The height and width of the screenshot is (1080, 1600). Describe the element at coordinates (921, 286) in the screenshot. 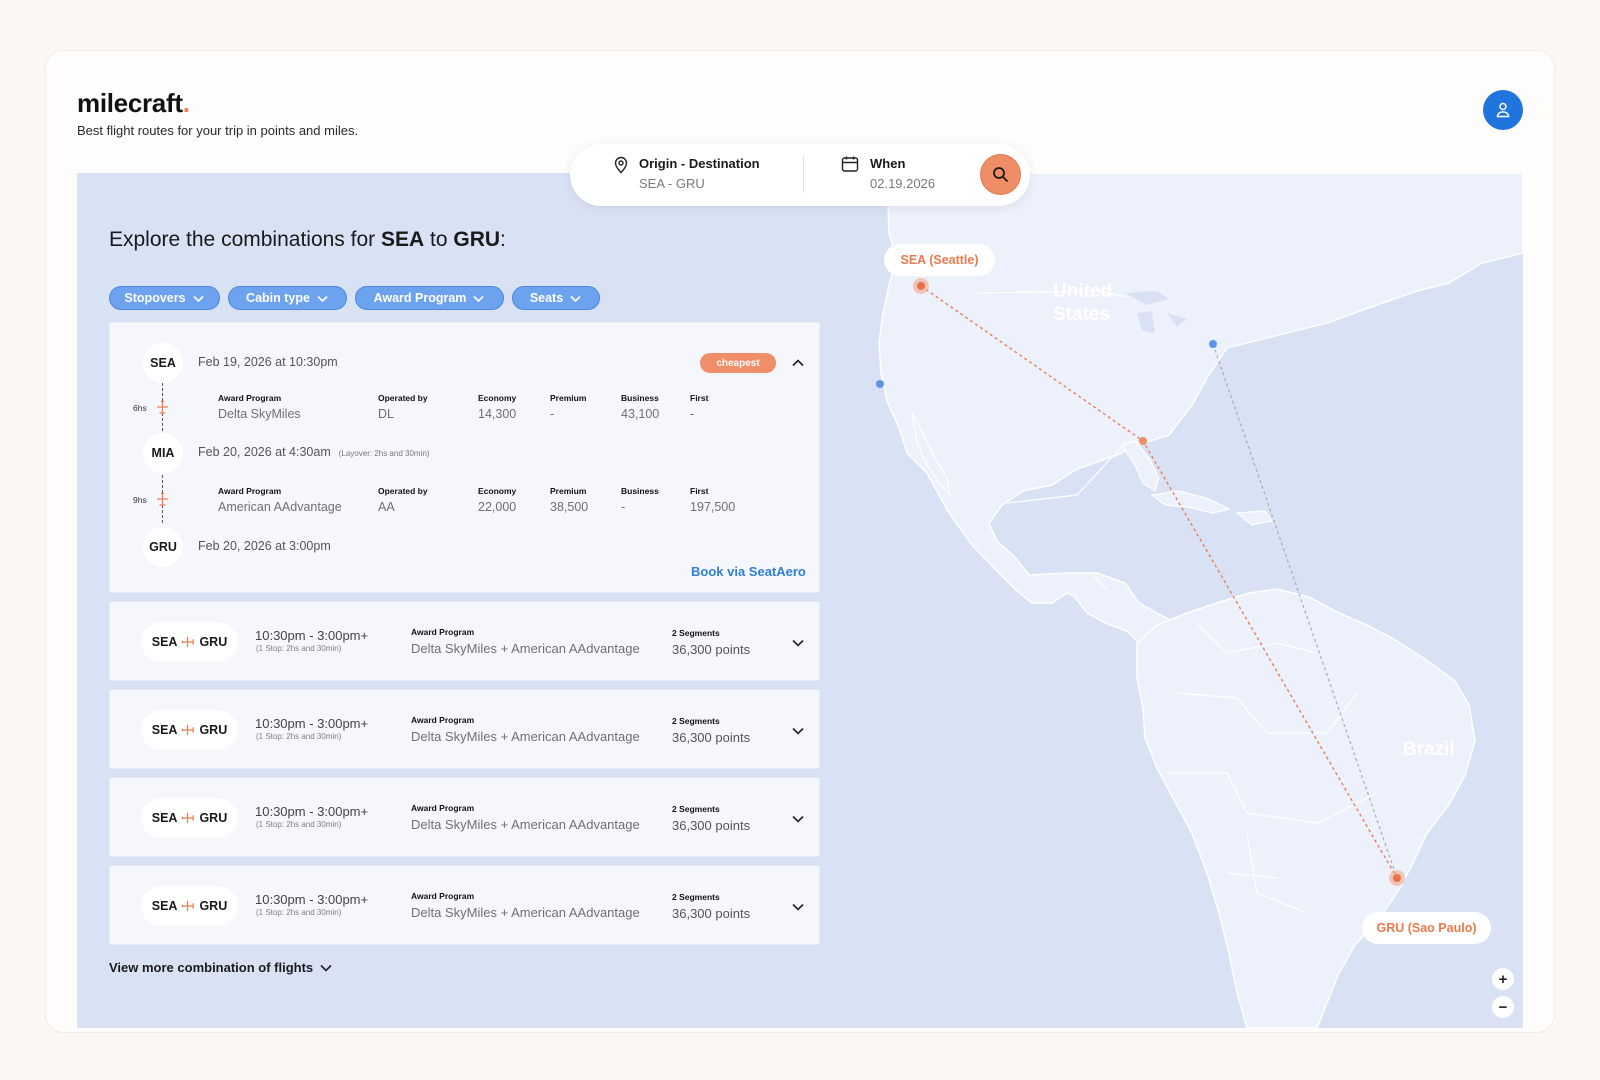

I see `sea-marker` at that location.